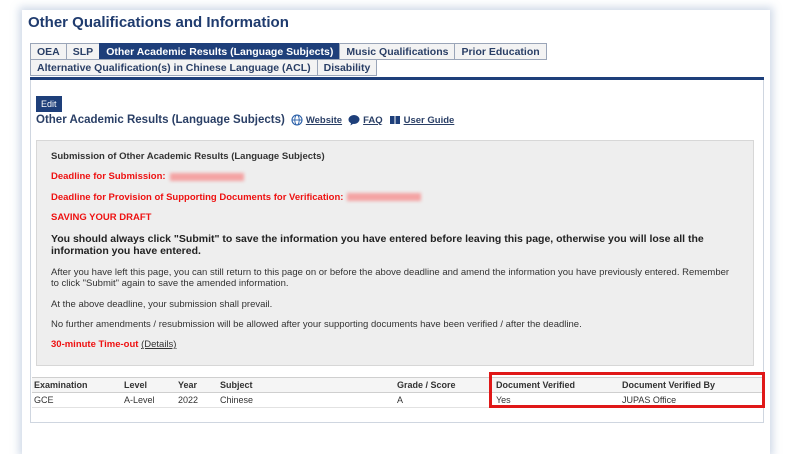  Describe the element at coordinates (83, 51) in the screenshot. I see `tab-slp: SLP` at that location.